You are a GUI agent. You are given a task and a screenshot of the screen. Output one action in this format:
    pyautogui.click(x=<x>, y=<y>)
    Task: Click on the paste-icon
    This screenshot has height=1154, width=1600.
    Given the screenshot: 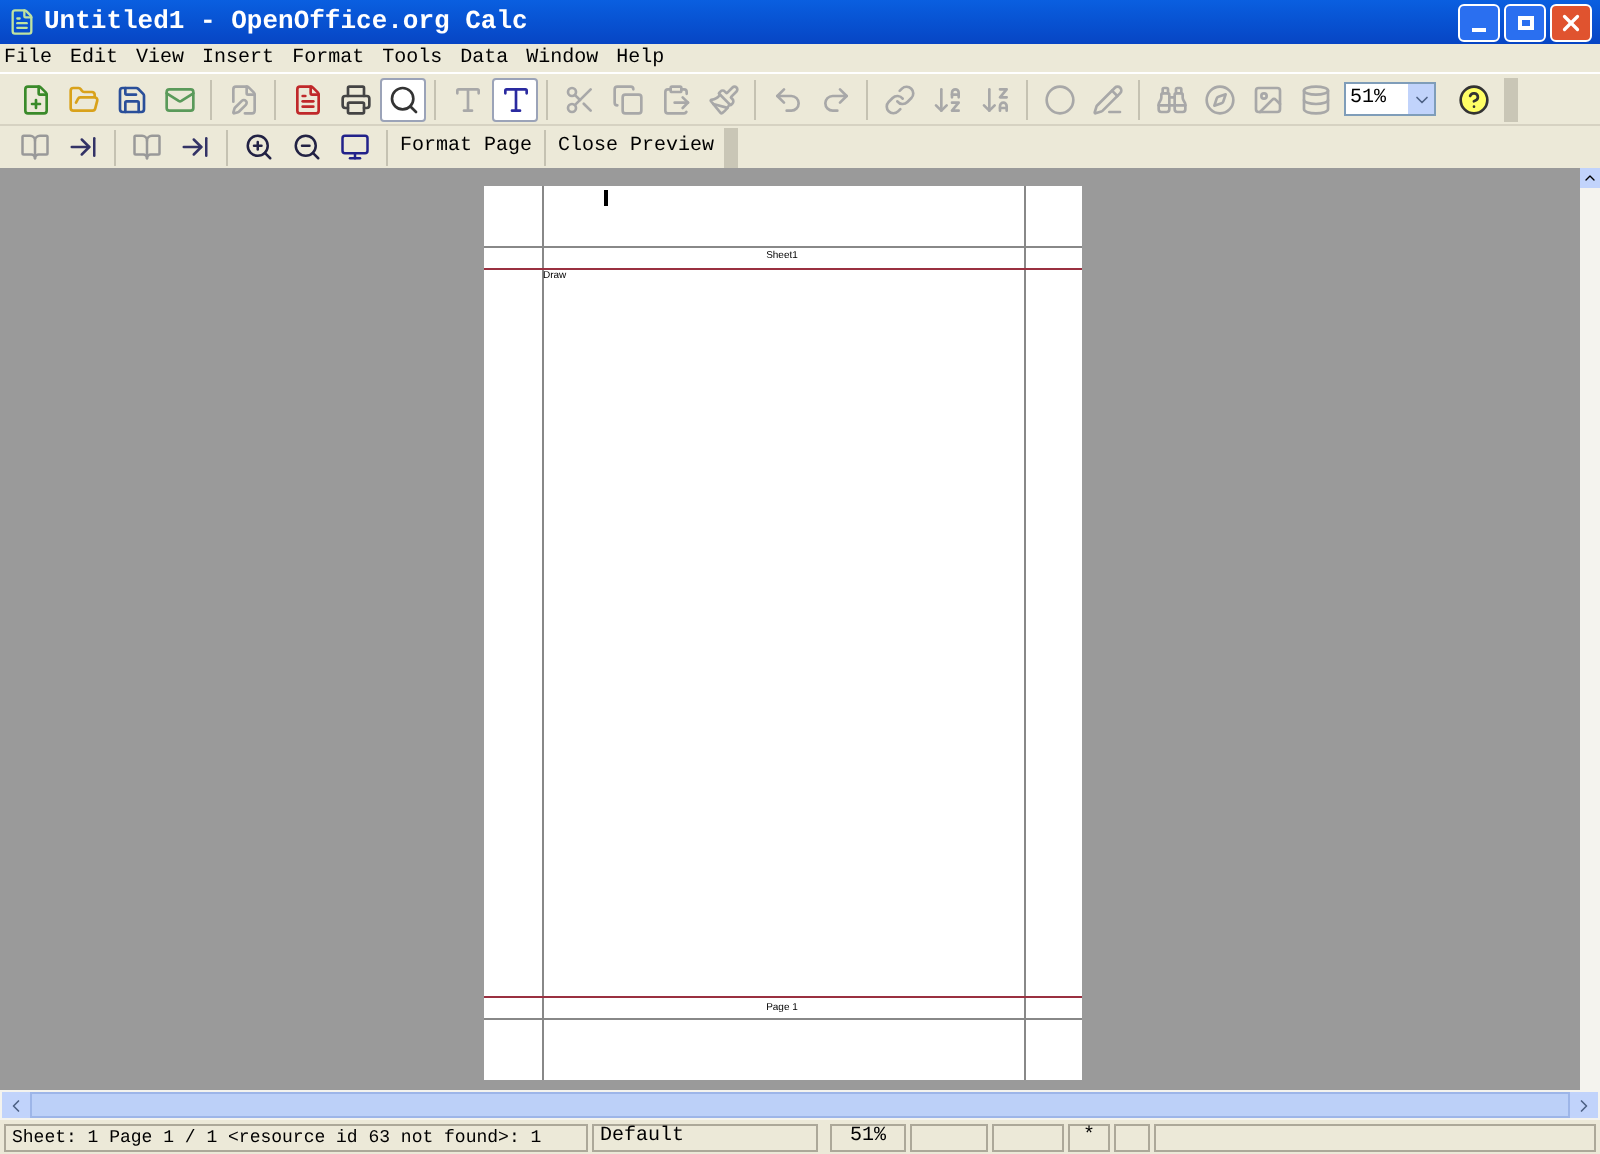 What is the action you would take?
    pyautogui.click(x=675, y=99)
    